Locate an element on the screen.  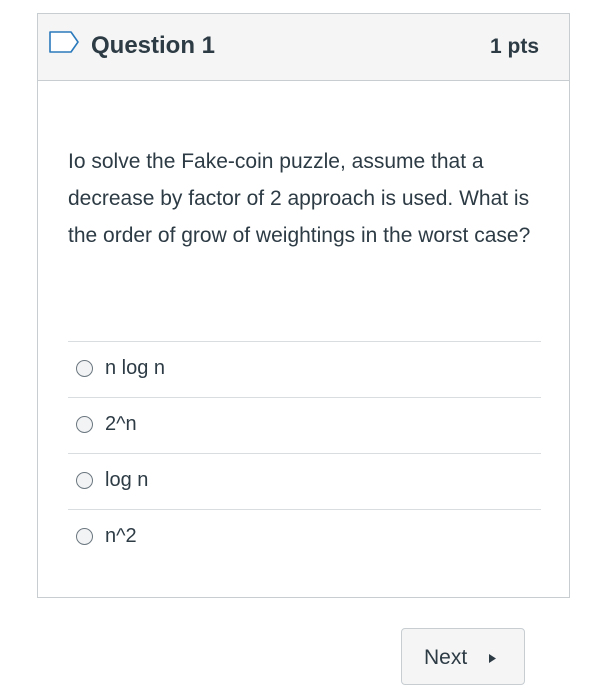
answer-label: 2^n is located at coordinates (121, 424).